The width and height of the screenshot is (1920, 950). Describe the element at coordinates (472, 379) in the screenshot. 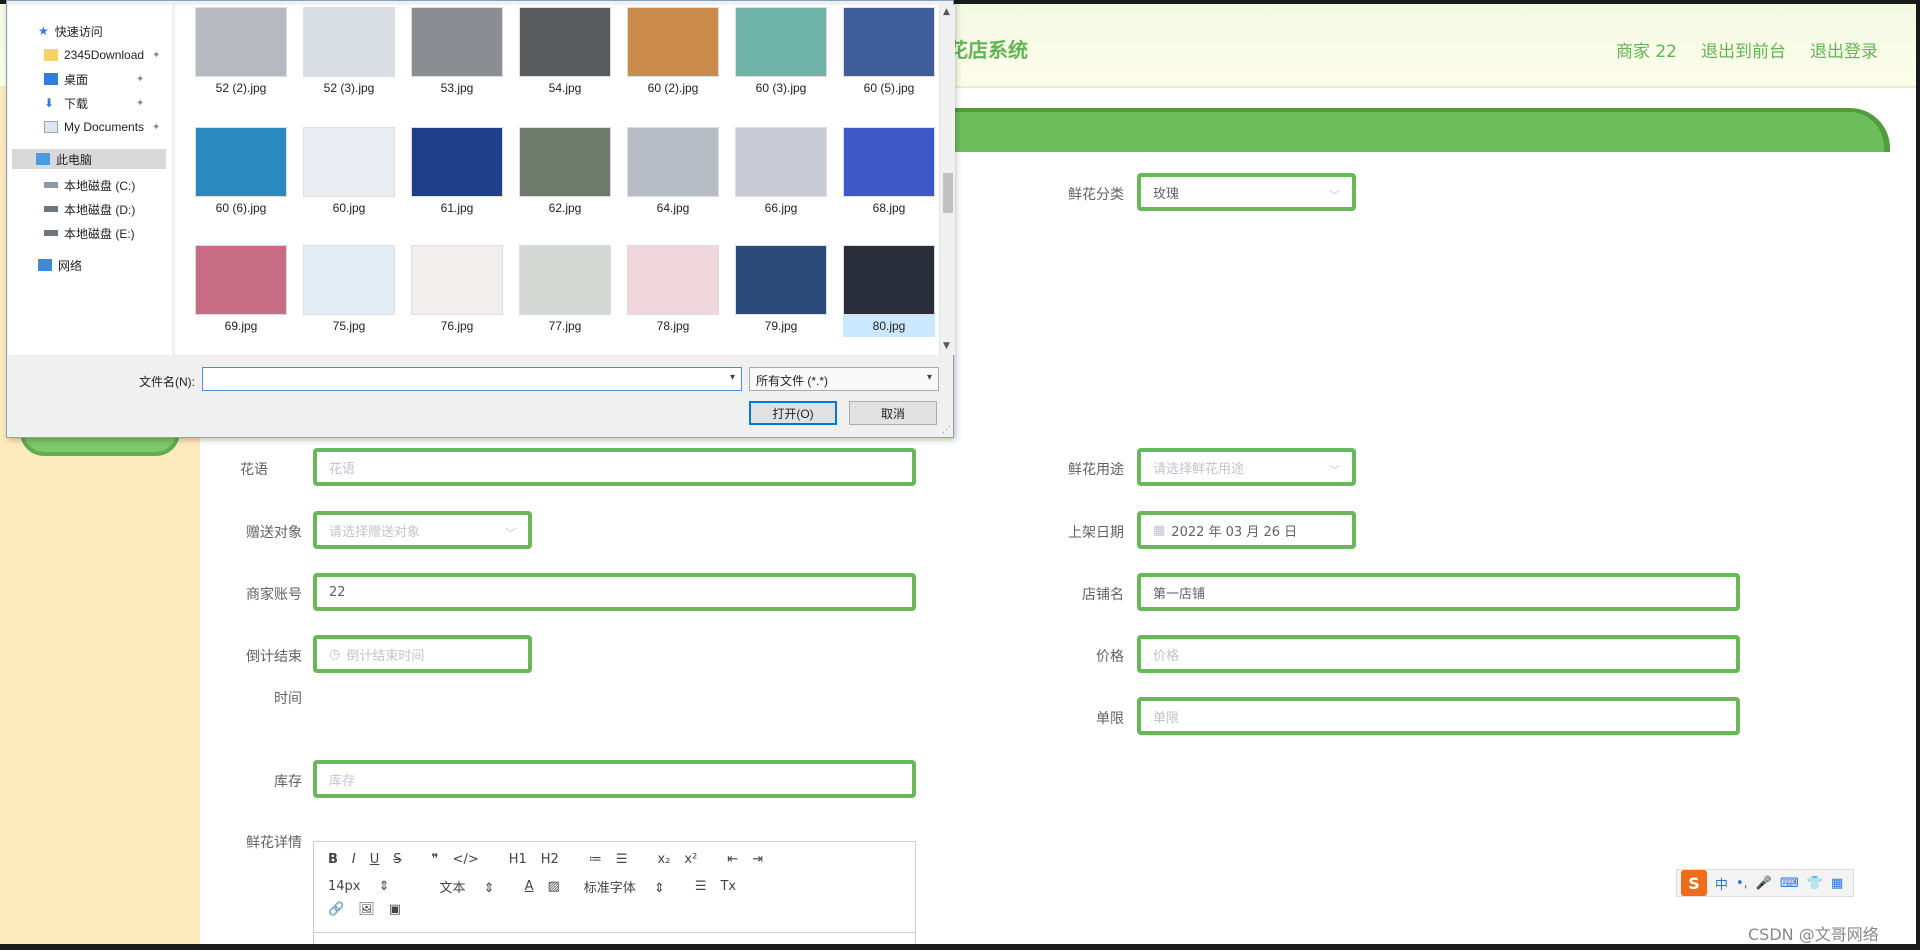

I see `filename-input: ▾` at that location.